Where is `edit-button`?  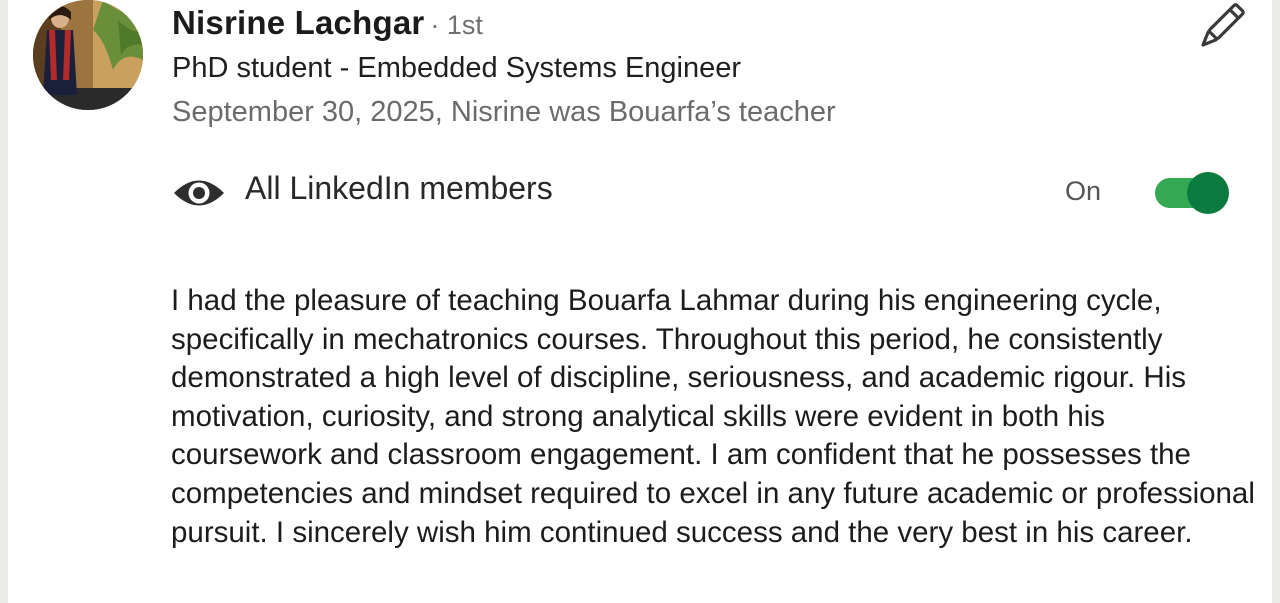
edit-button is located at coordinates (1220, 28).